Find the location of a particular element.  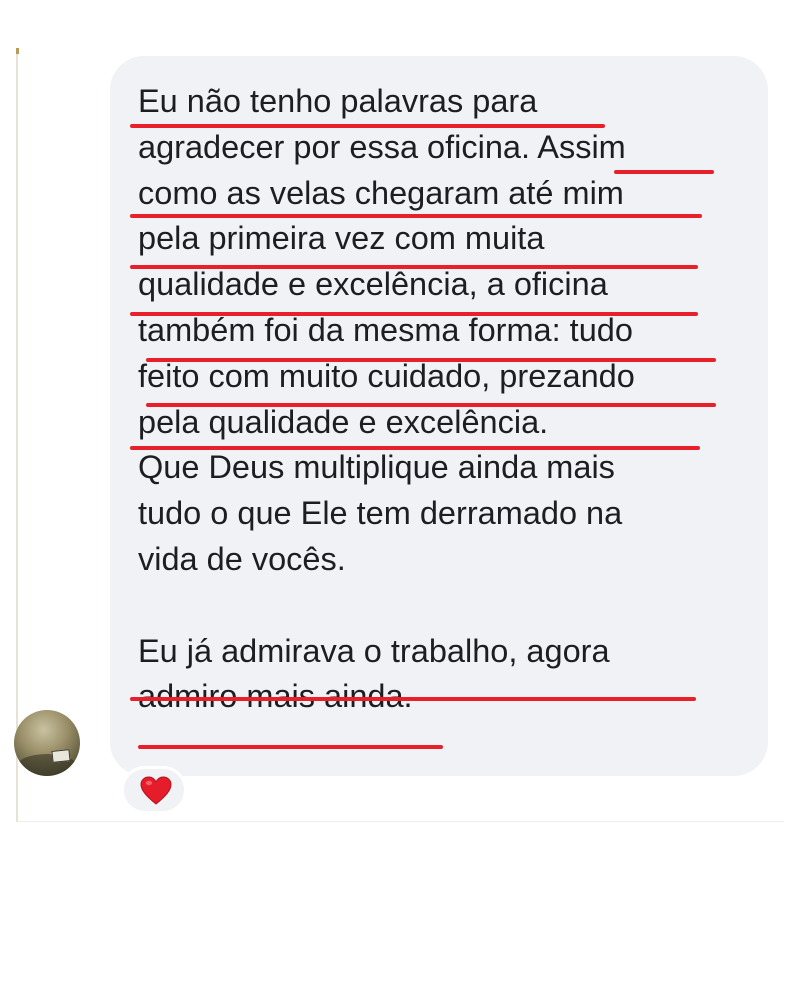

sender-avatar is located at coordinates (47, 743).